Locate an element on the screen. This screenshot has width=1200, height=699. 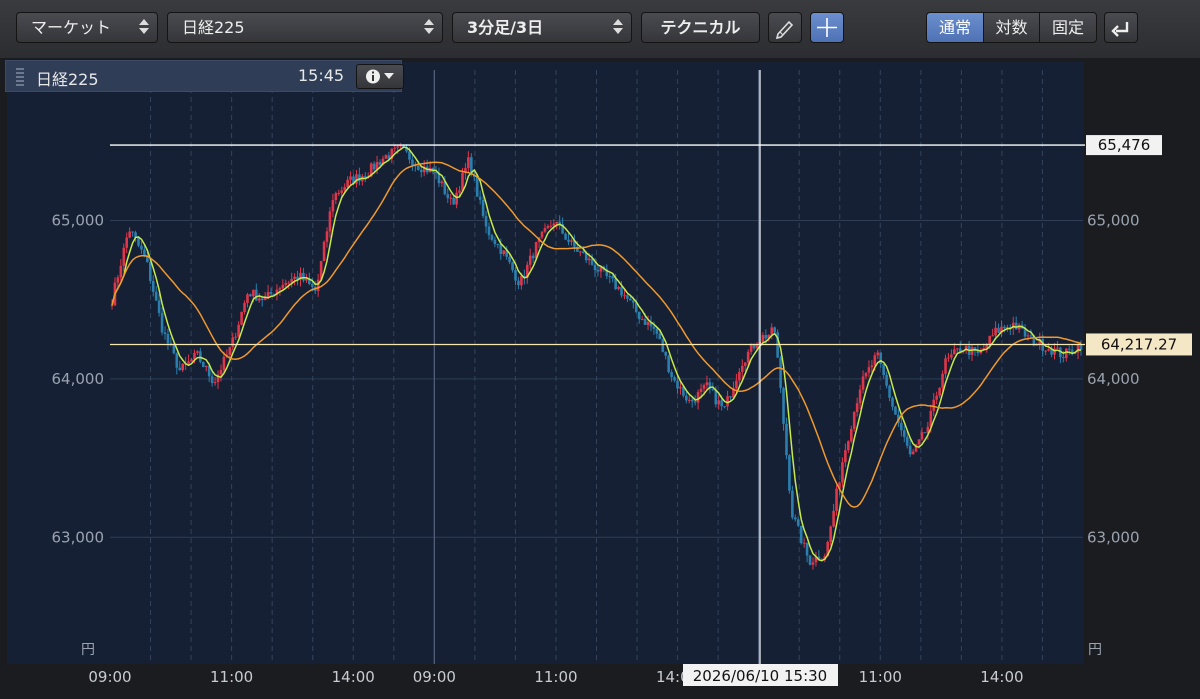
info-icon is located at coordinates (380, 76).